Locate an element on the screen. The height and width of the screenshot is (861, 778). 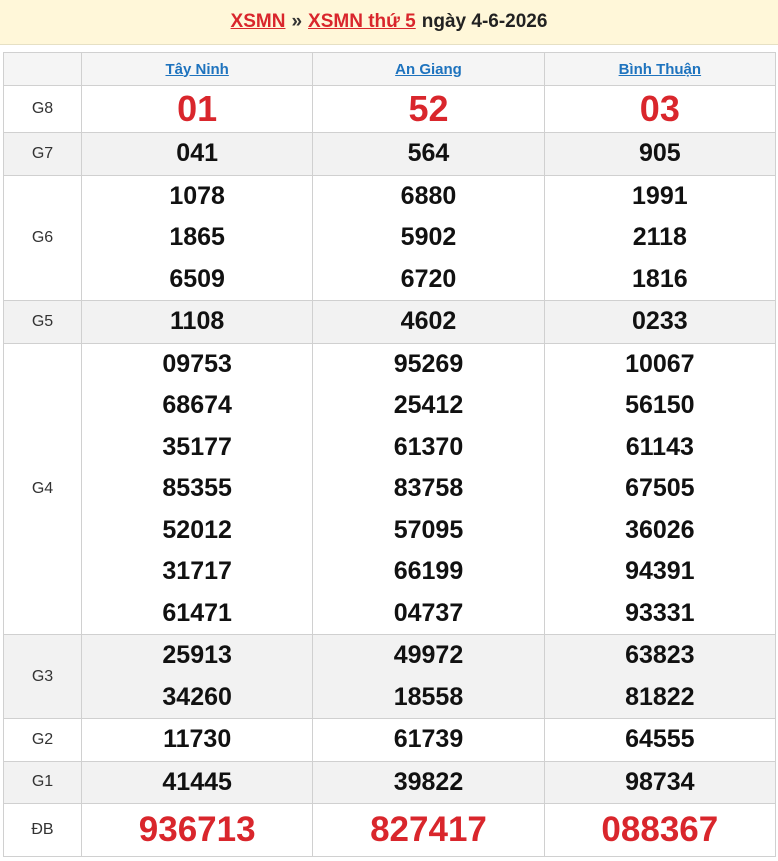
winning-number: 35177 is located at coordinates (197, 446).